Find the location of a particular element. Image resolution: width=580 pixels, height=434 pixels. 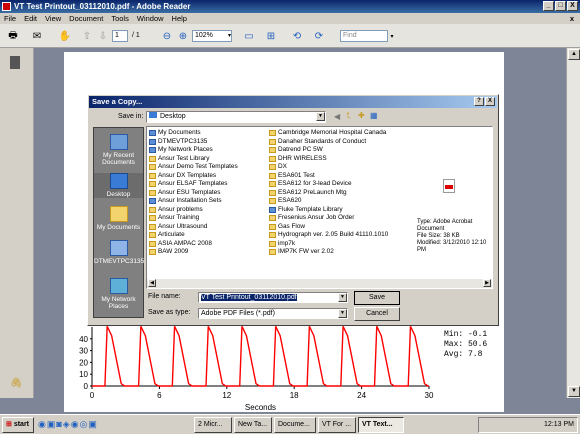

file-list-item: Gas Flow is located at coordinates (349, 227).